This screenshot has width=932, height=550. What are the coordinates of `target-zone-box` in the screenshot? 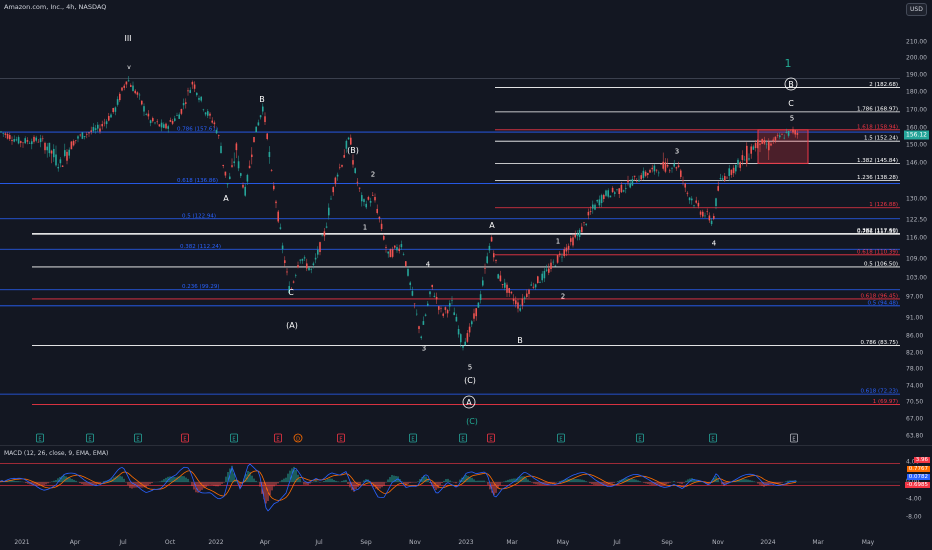 It's located at (783, 146).